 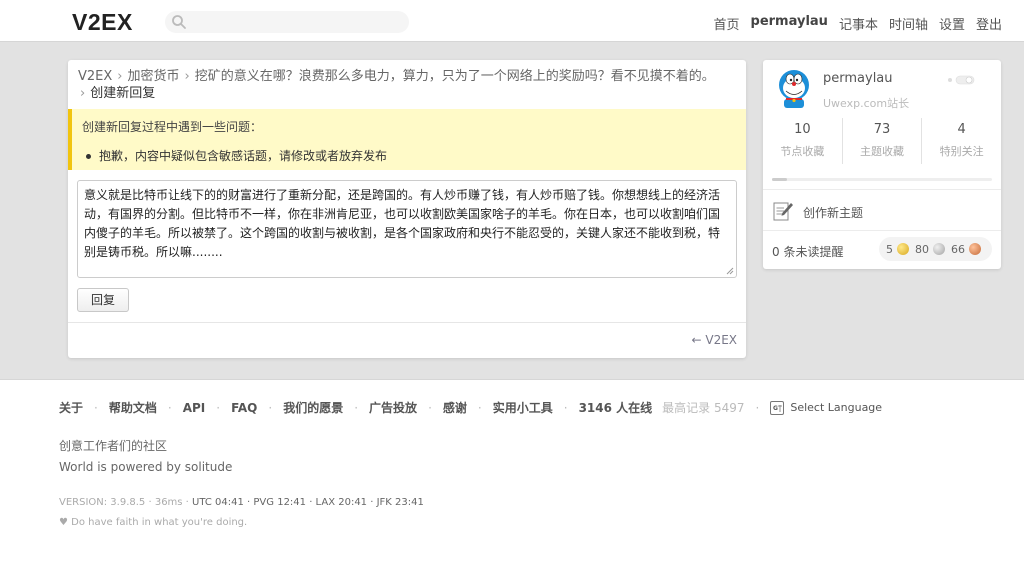 I want to click on translate-icon: G, so click(x=777, y=407).